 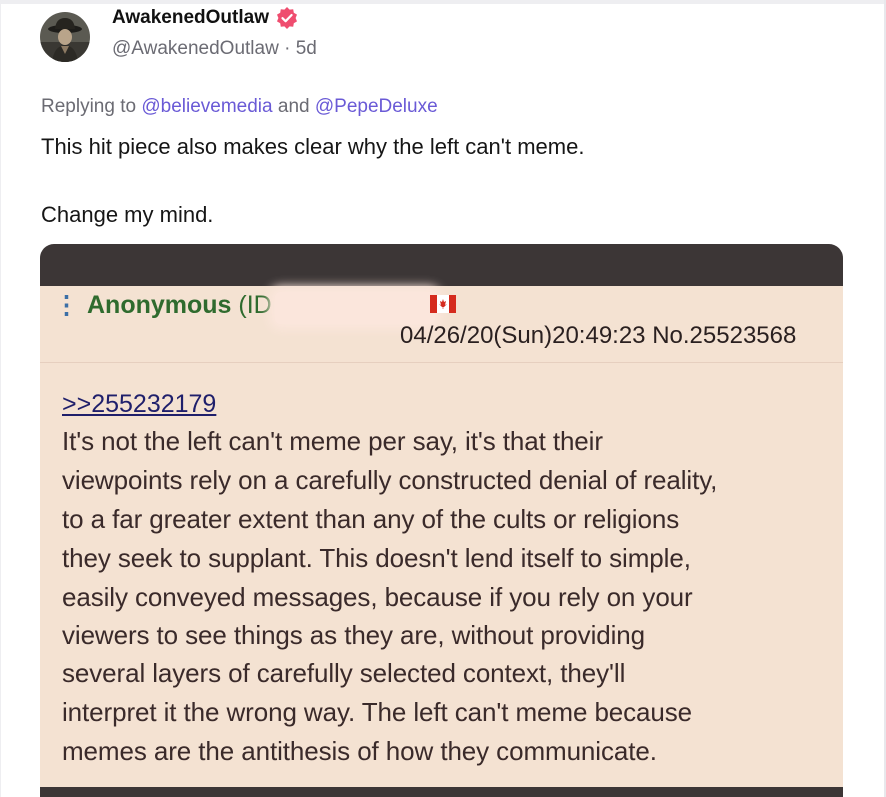 I want to click on reply-conjunction: and, so click(x=293, y=106).